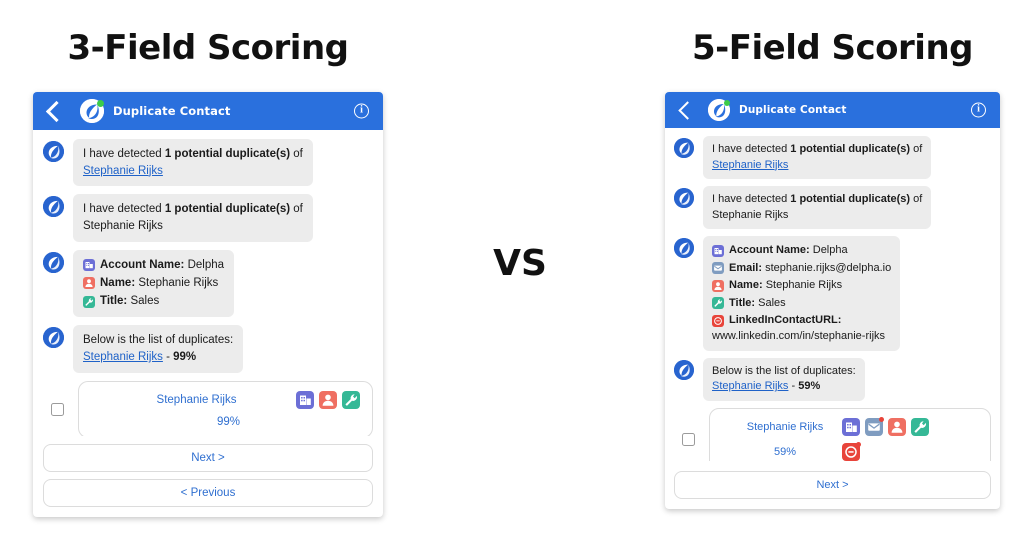  What do you see at coordinates (746, 285) in the screenshot?
I see `field-label: Name:` at bounding box center [746, 285].